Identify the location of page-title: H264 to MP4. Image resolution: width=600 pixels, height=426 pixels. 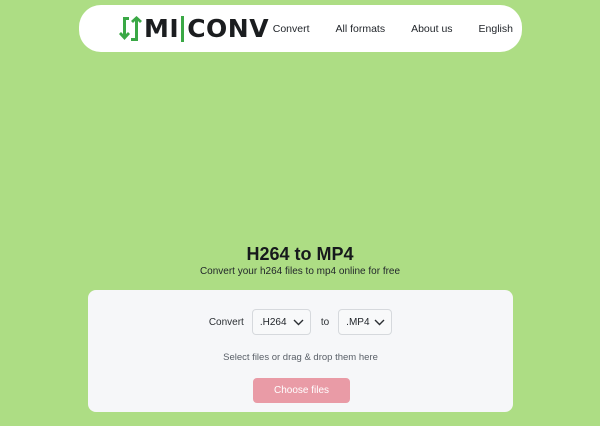
(300, 254).